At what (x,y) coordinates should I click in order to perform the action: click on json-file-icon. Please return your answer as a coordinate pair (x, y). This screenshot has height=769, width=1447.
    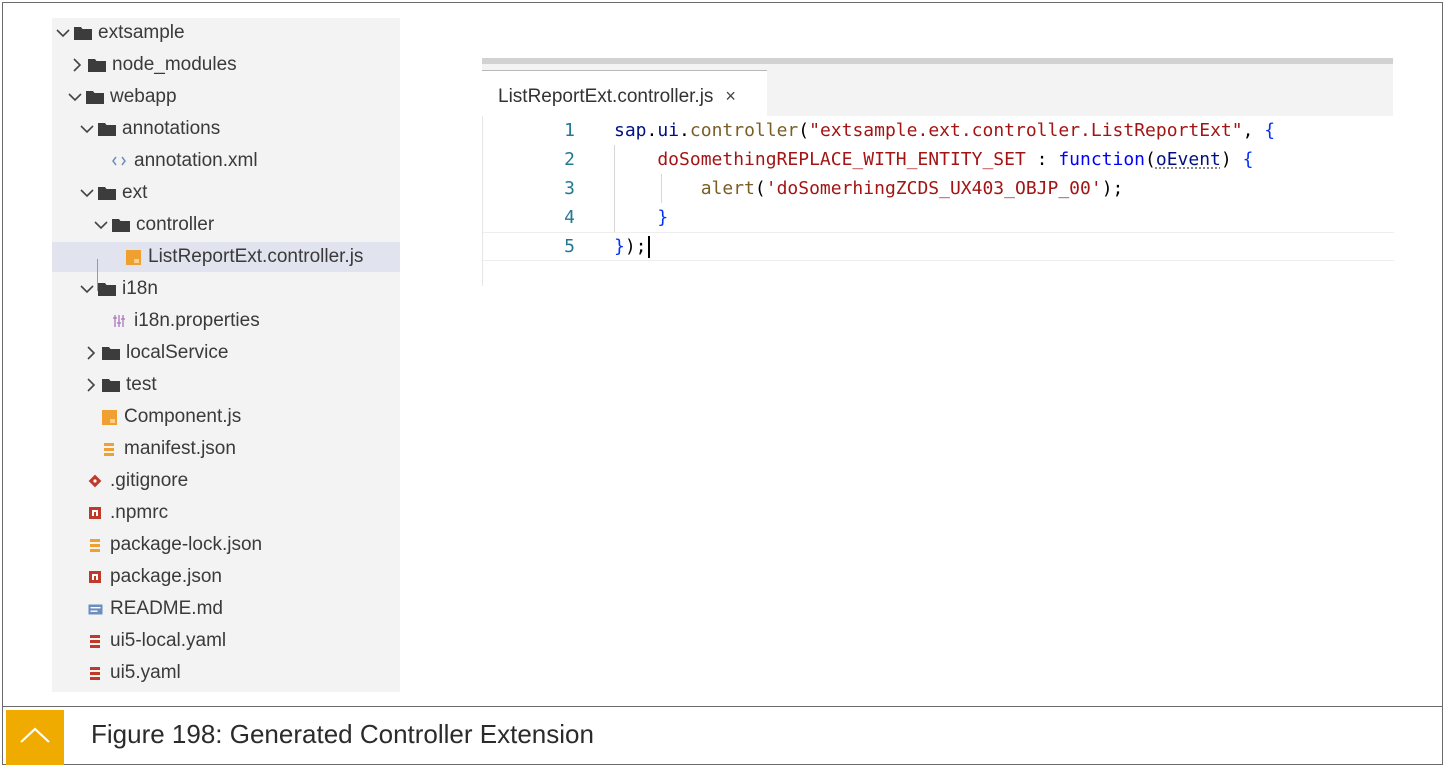
    Looking at the image, I should click on (95, 545).